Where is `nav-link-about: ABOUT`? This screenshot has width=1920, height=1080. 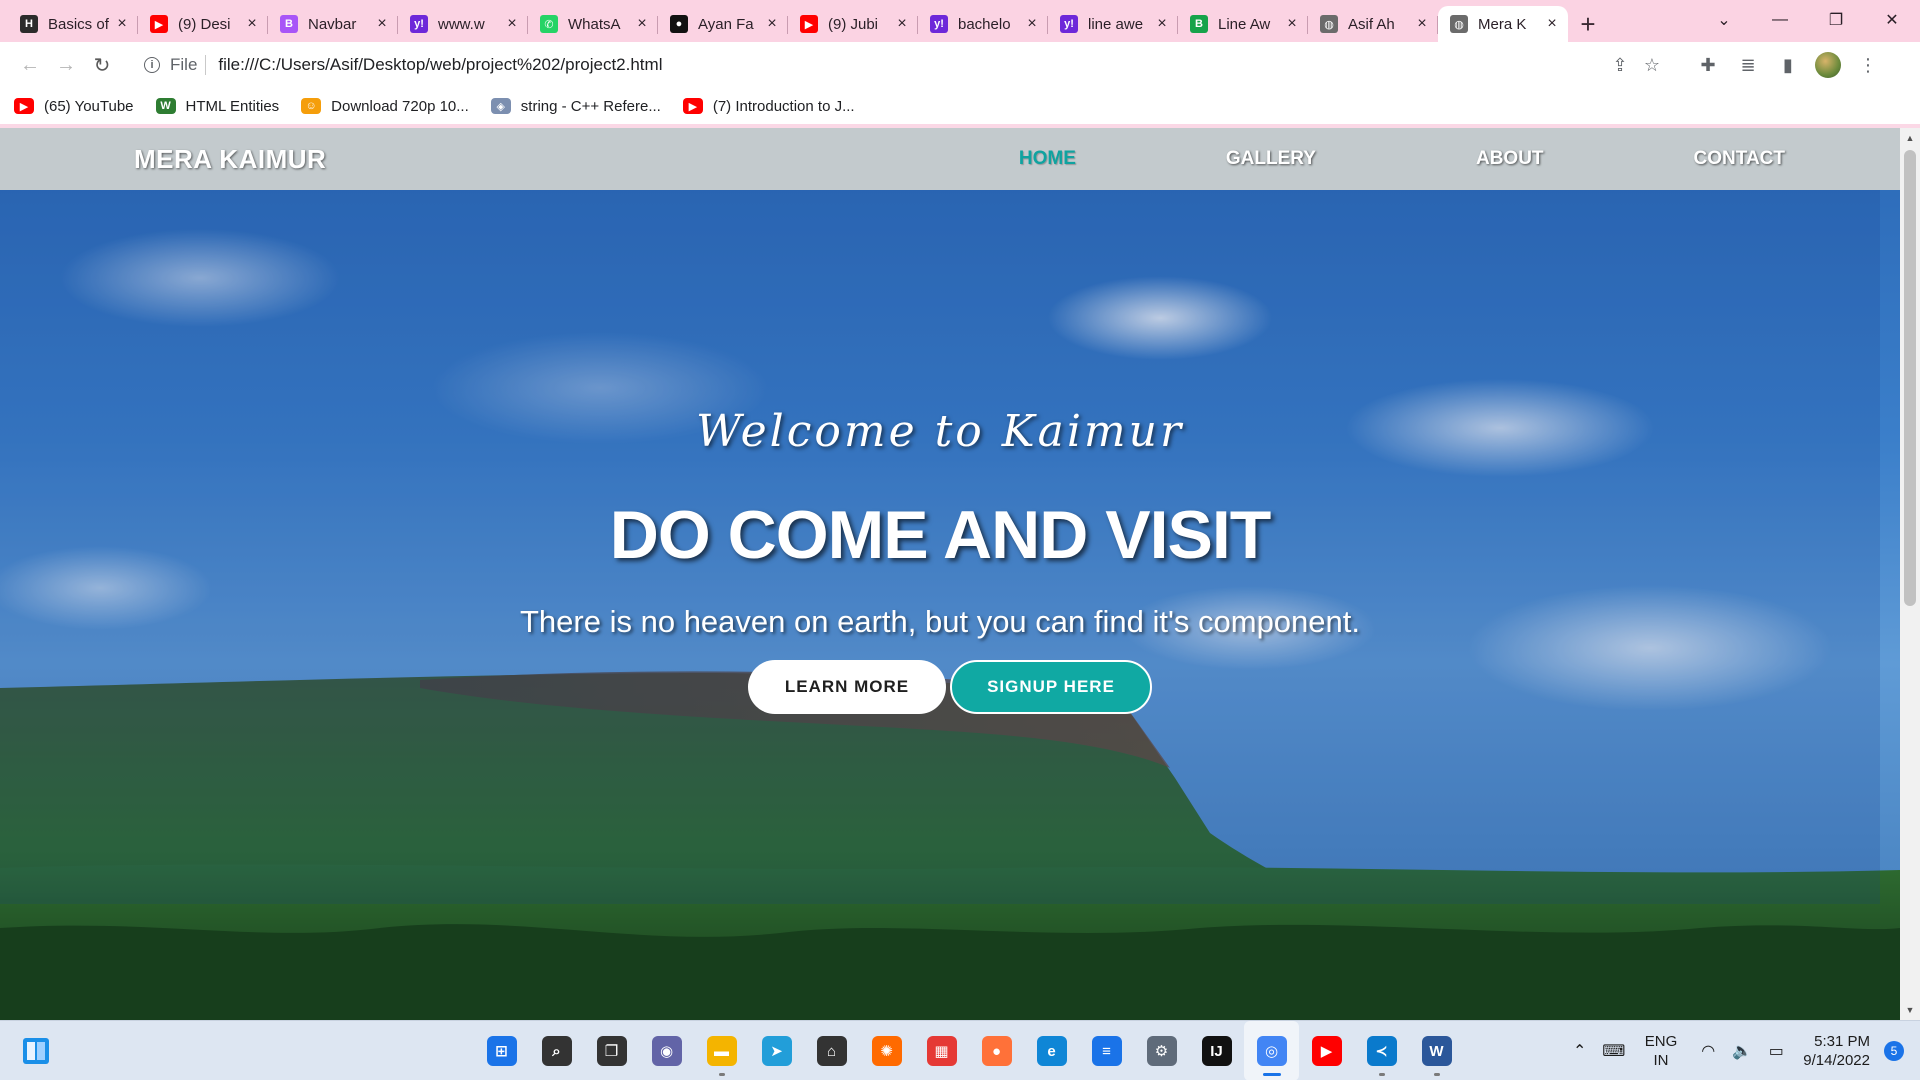 nav-link-about: ABOUT is located at coordinates (1510, 159).